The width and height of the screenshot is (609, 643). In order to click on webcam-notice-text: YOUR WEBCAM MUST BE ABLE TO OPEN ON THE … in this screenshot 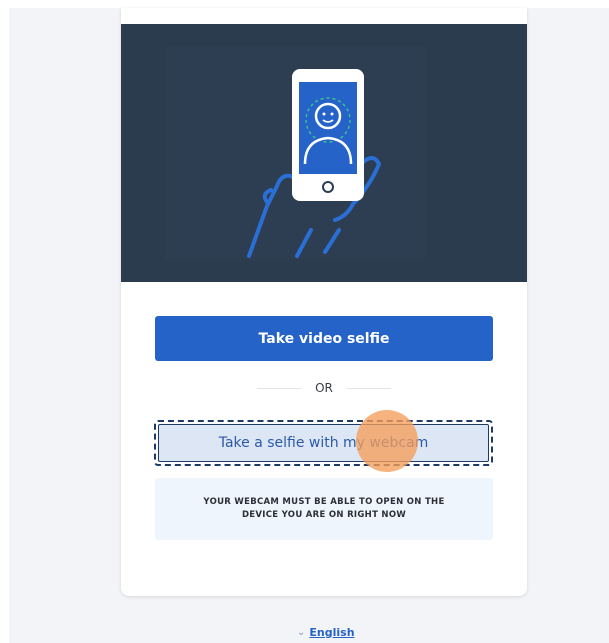, I will do `click(324, 508)`.